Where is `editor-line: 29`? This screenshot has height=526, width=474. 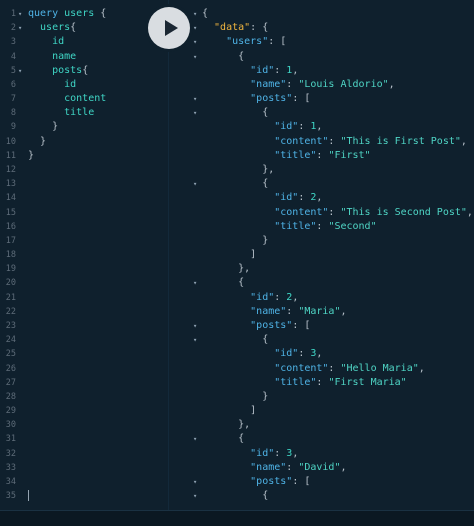
editor-line: 29 is located at coordinates (84, 411).